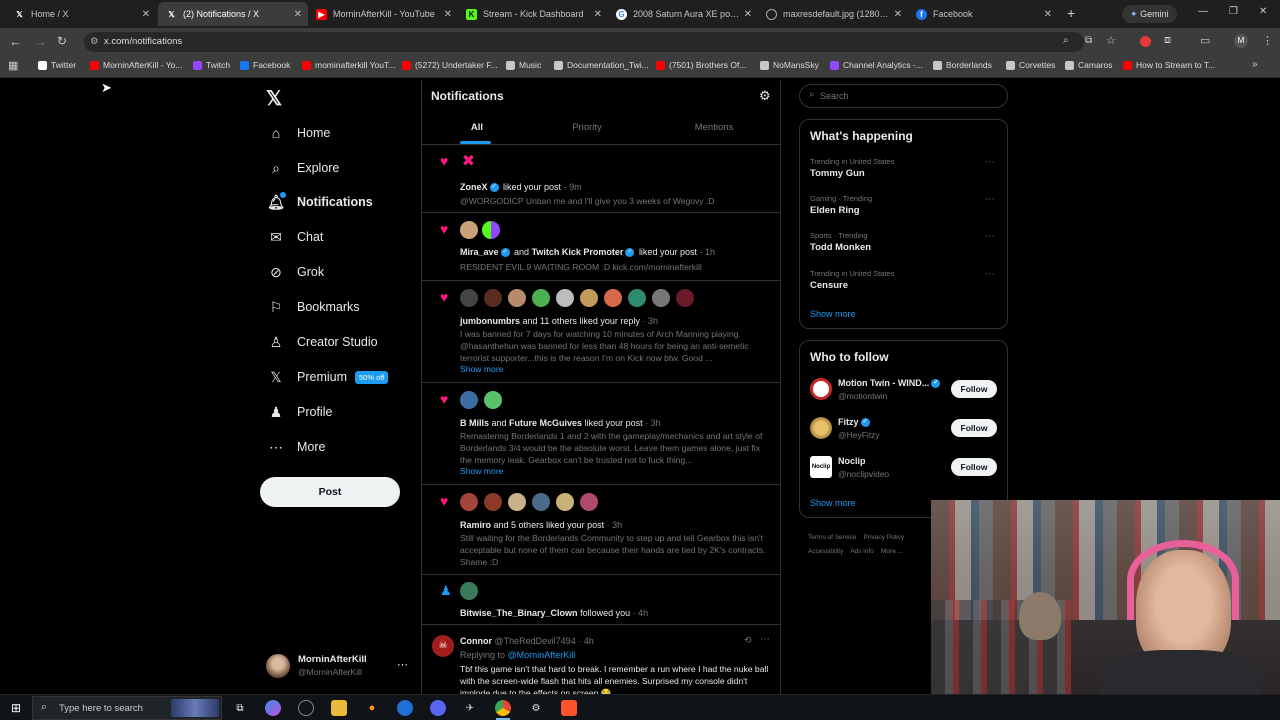 The width and height of the screenshot is (1280, 720). Describe the element at coordinates (233, 14) in the screenshot. I see `tab-notifications: 𝕏 (2) Notifications / X ✕` at that location.